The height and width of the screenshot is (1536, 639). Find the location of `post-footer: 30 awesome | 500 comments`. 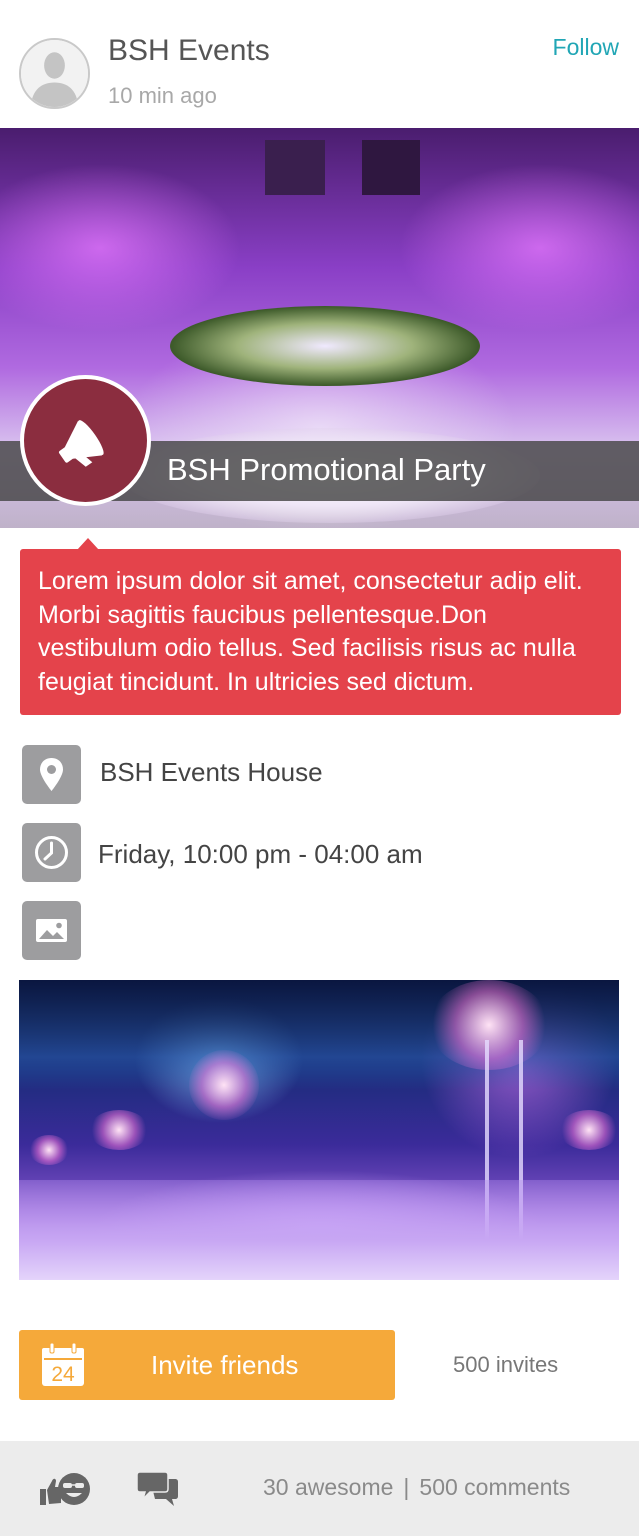

post-footer: 30 awesome | 500 comments is located at coordinates (319, 1488).